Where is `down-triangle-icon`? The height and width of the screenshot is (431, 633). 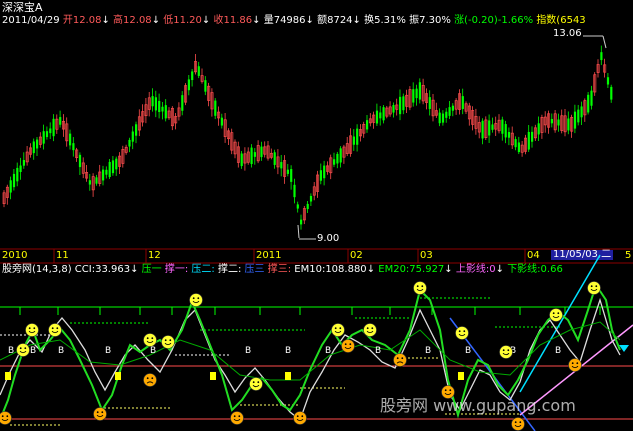
down-triangle-icon is located at coordinates (624, 348).